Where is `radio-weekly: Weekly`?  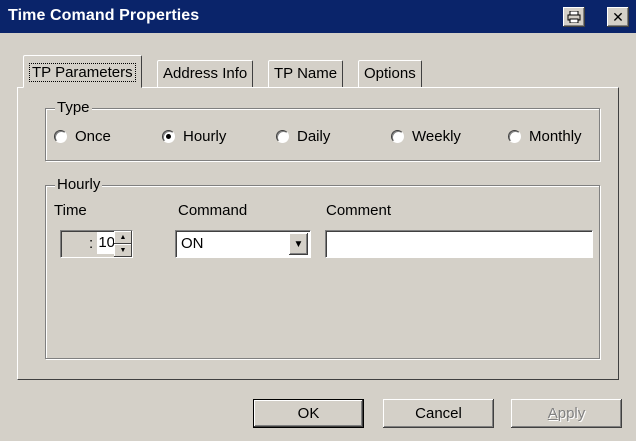
radio-weekly: Weekly is located at coordinates (426, 136).